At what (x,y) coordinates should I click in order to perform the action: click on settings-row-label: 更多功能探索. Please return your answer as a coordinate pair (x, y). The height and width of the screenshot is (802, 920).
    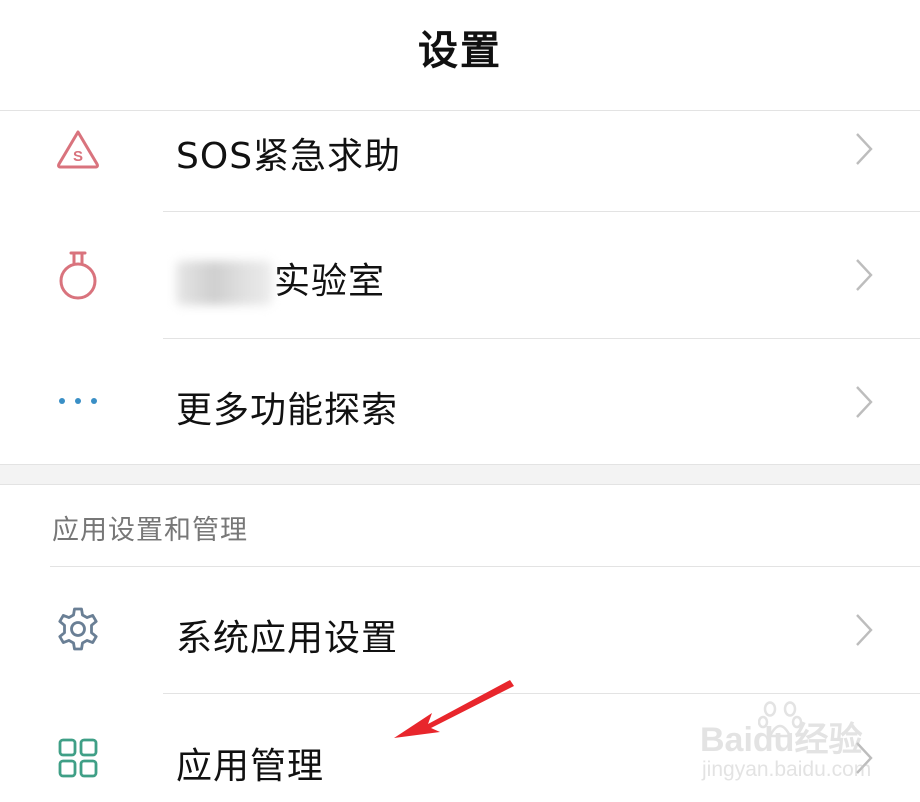
    Looking at the image, I should click on (287, 410).